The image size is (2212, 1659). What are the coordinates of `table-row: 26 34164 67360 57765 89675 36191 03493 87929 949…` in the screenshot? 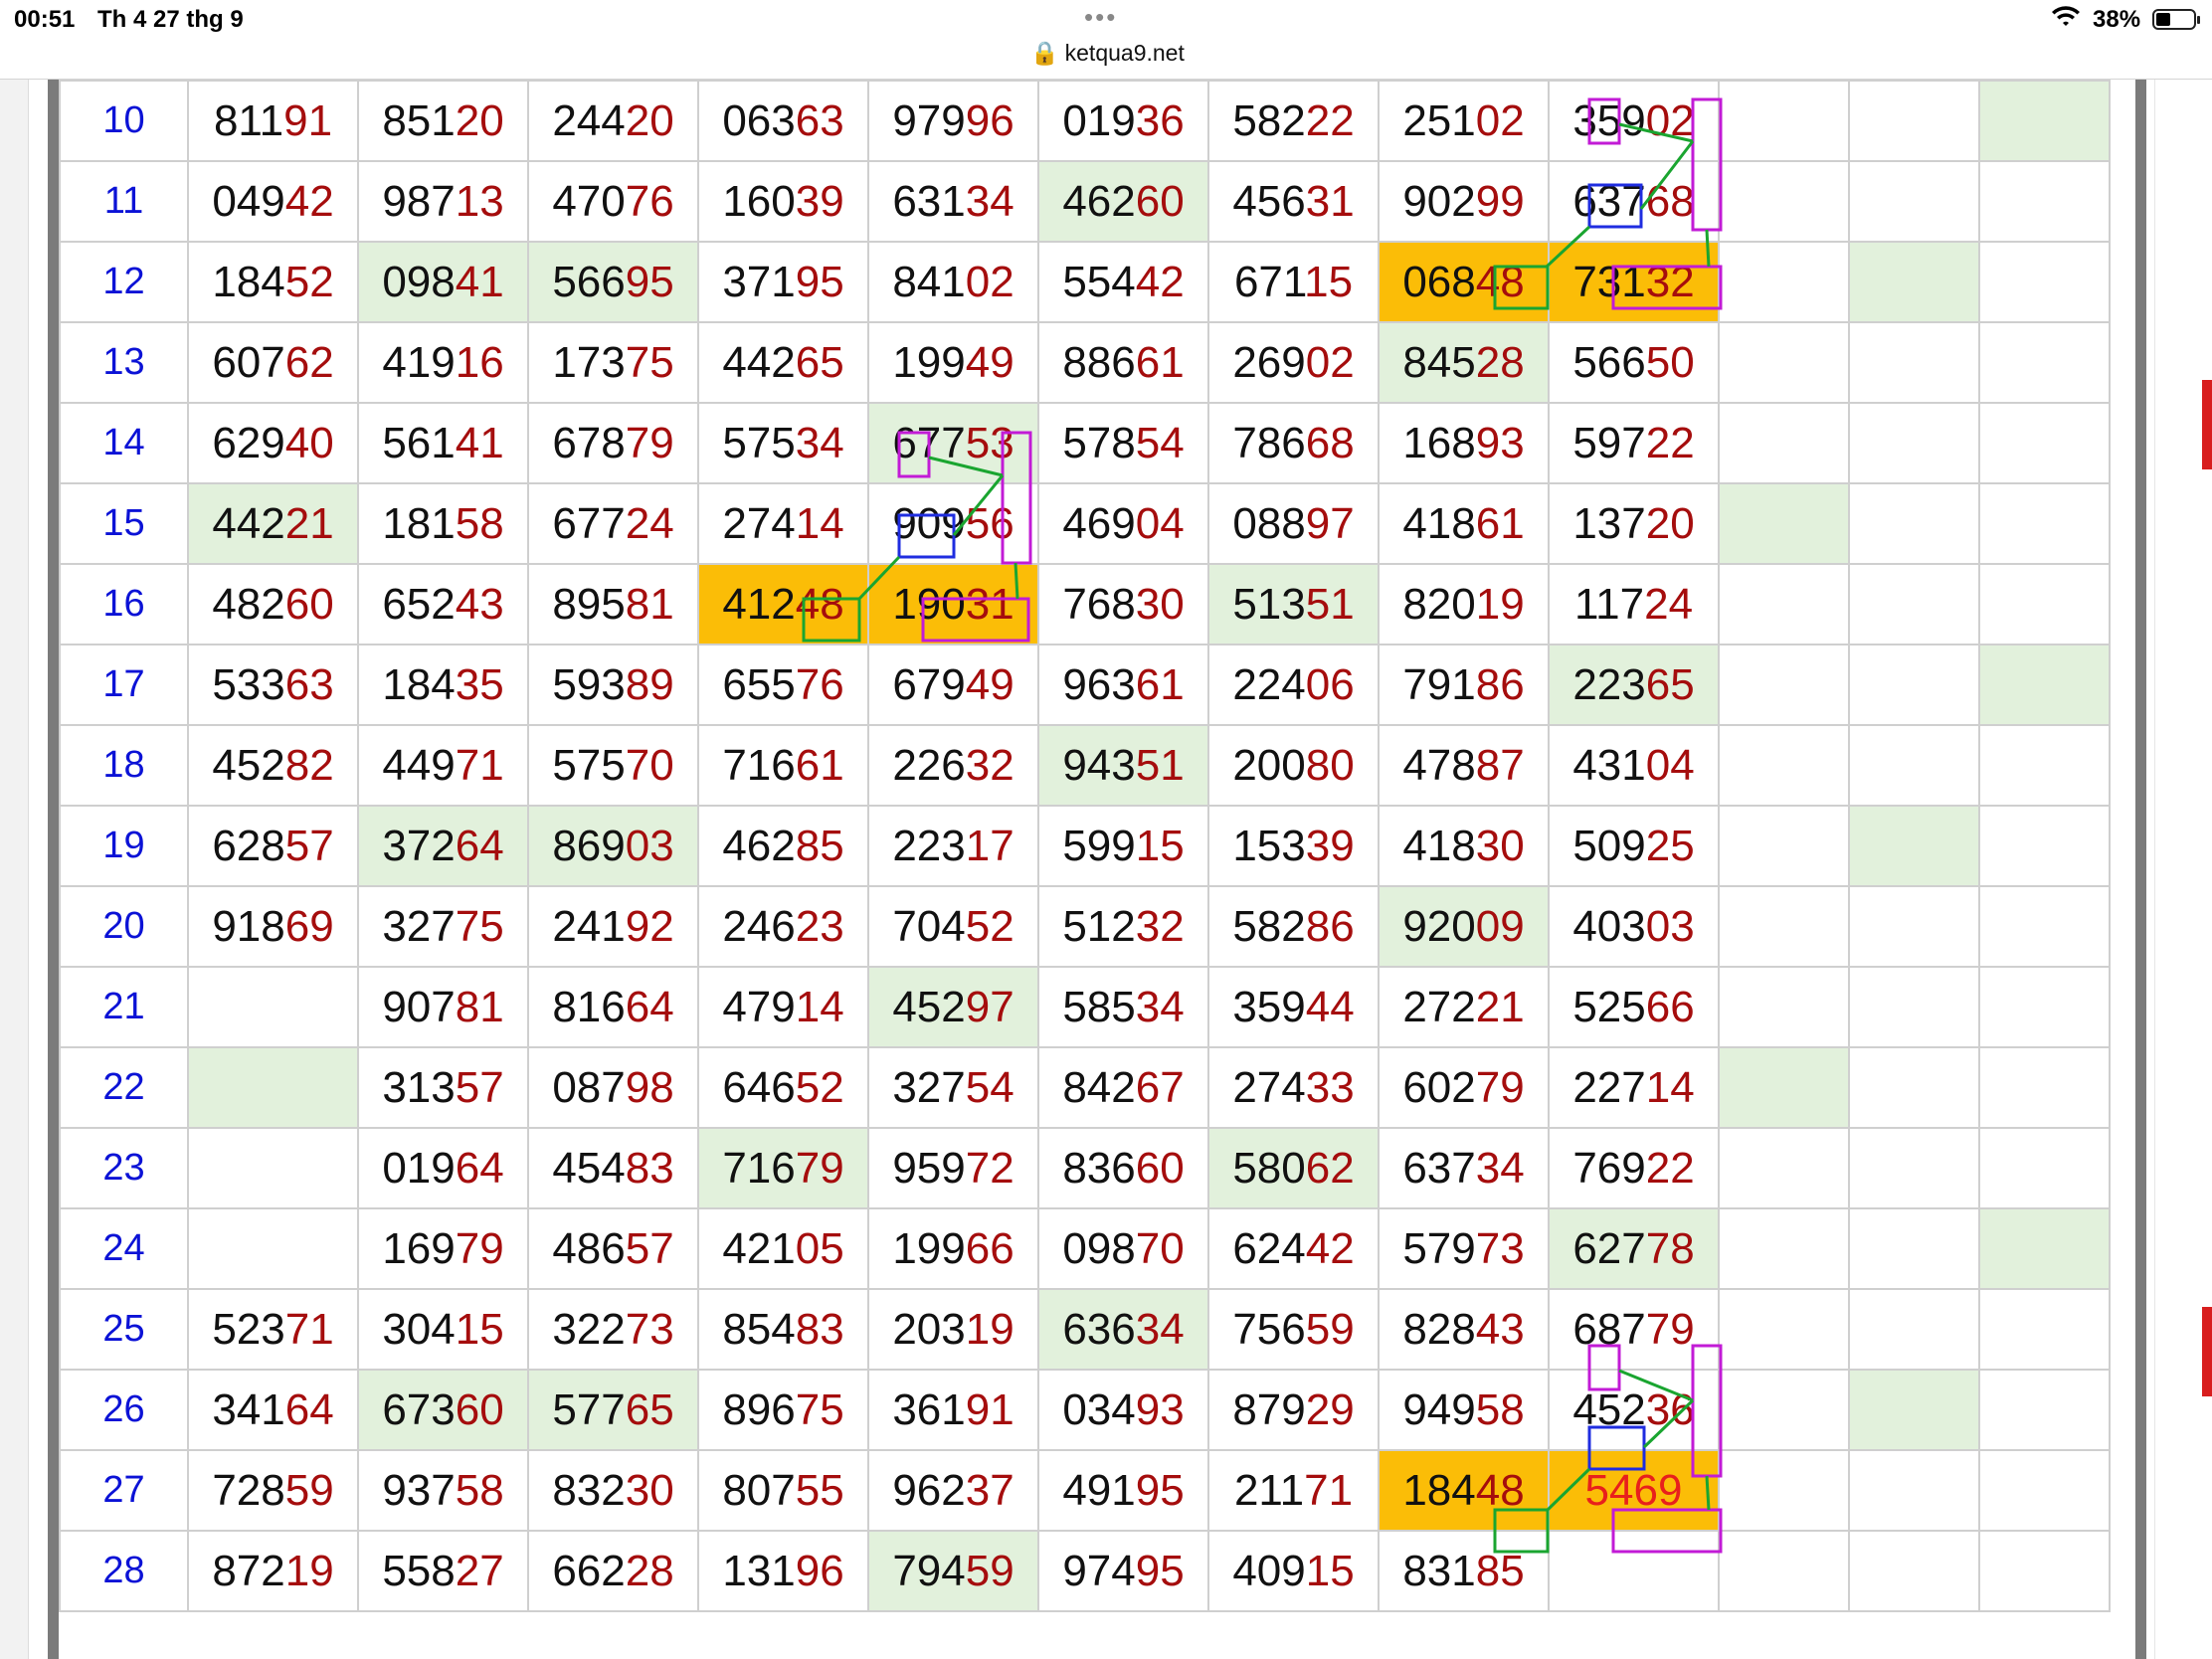 It's located at (1085, 1410).